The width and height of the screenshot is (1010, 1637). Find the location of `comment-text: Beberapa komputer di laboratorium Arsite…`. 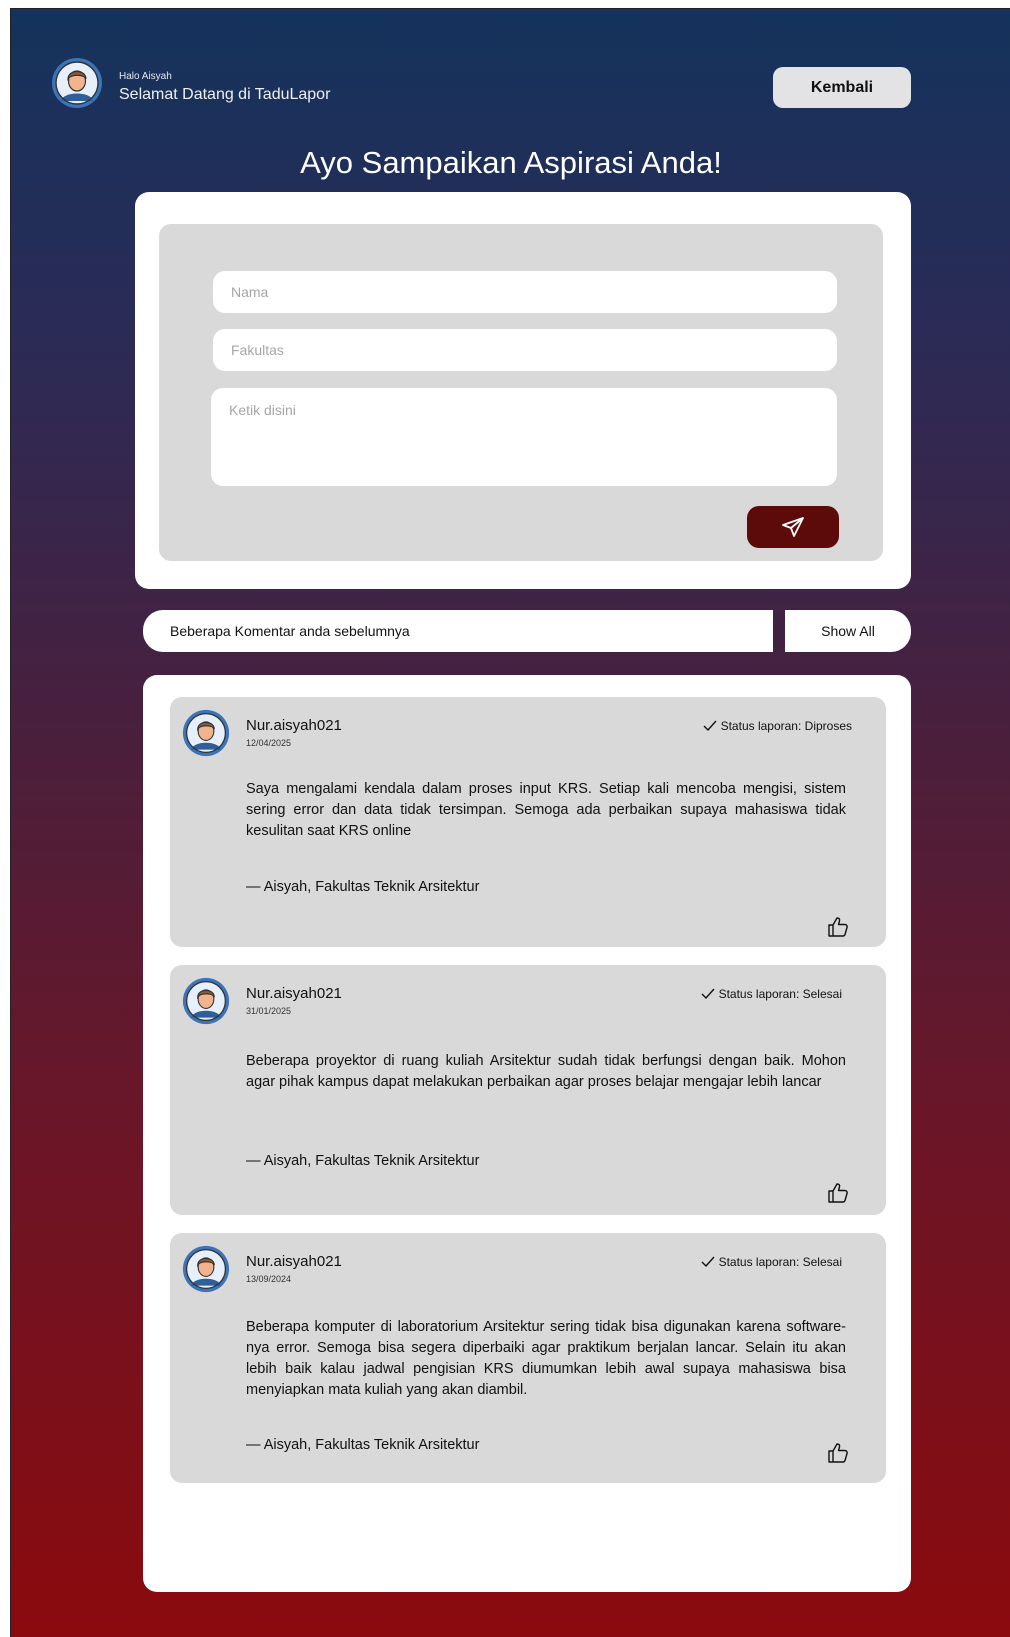

comment-text: Beberapa komputer di laboratorium Arsite… is located at coordinates (546, 1358).